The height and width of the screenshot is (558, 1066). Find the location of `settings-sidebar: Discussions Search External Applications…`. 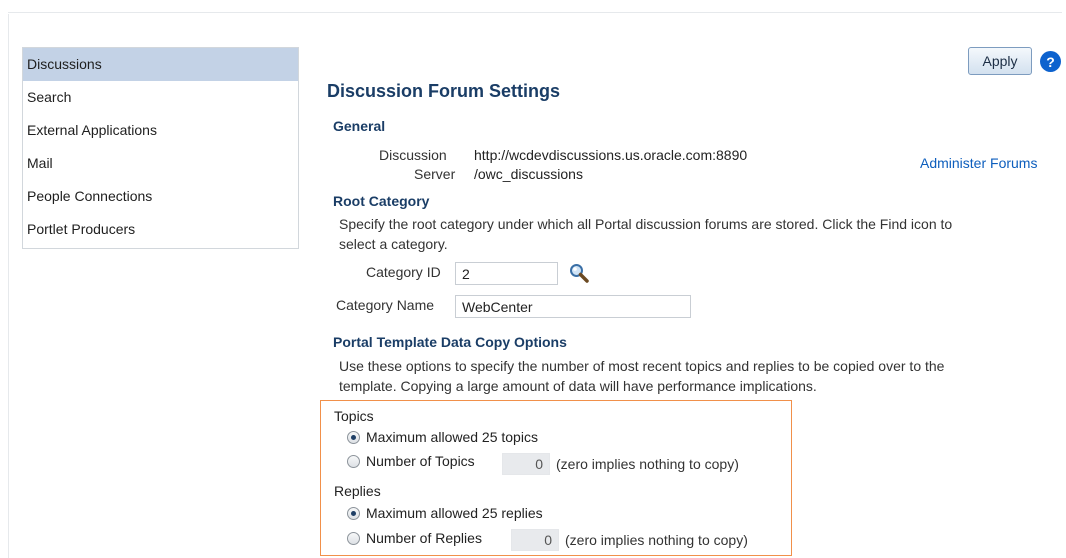

settings-sidebar: Discussions Search External Applications… is located at coordinates (160, 148).